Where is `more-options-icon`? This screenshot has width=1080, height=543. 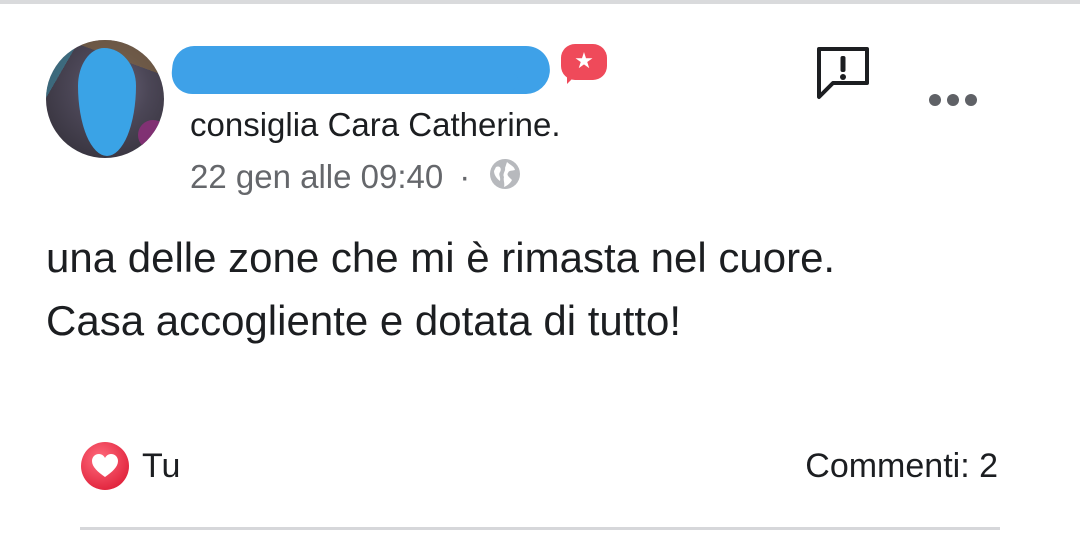
more-options-icon is located at coordinates (953, 100).